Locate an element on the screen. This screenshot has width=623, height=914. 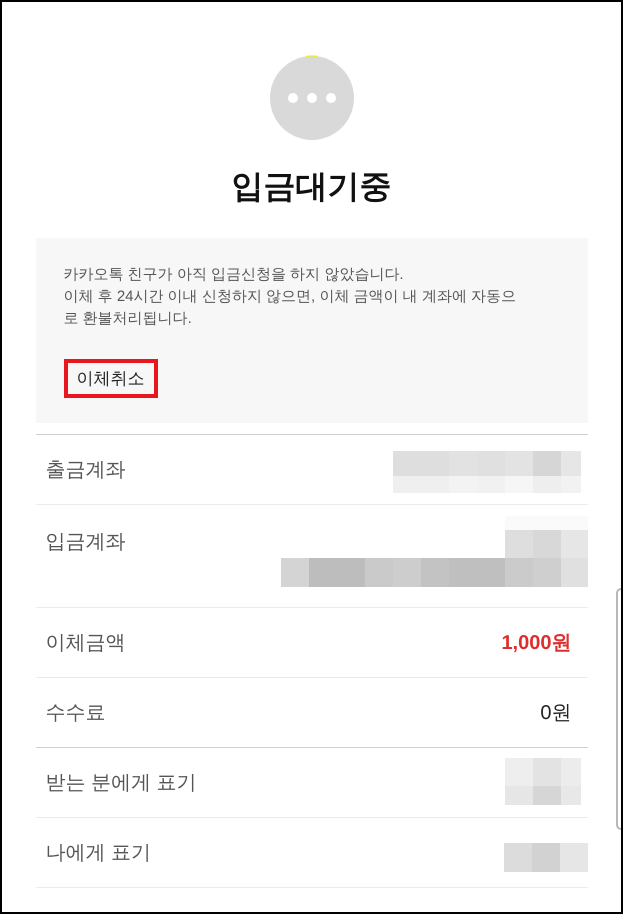
notice-text: 카카오톡 친구가 아직 입금신청을 하지 않았습니다. 이체 후 24시간 이내 신청하지 않으면, 이체 금액이 내 계좌에 자동으로 환불처리됩니다. is located at coordinates (291, 297).